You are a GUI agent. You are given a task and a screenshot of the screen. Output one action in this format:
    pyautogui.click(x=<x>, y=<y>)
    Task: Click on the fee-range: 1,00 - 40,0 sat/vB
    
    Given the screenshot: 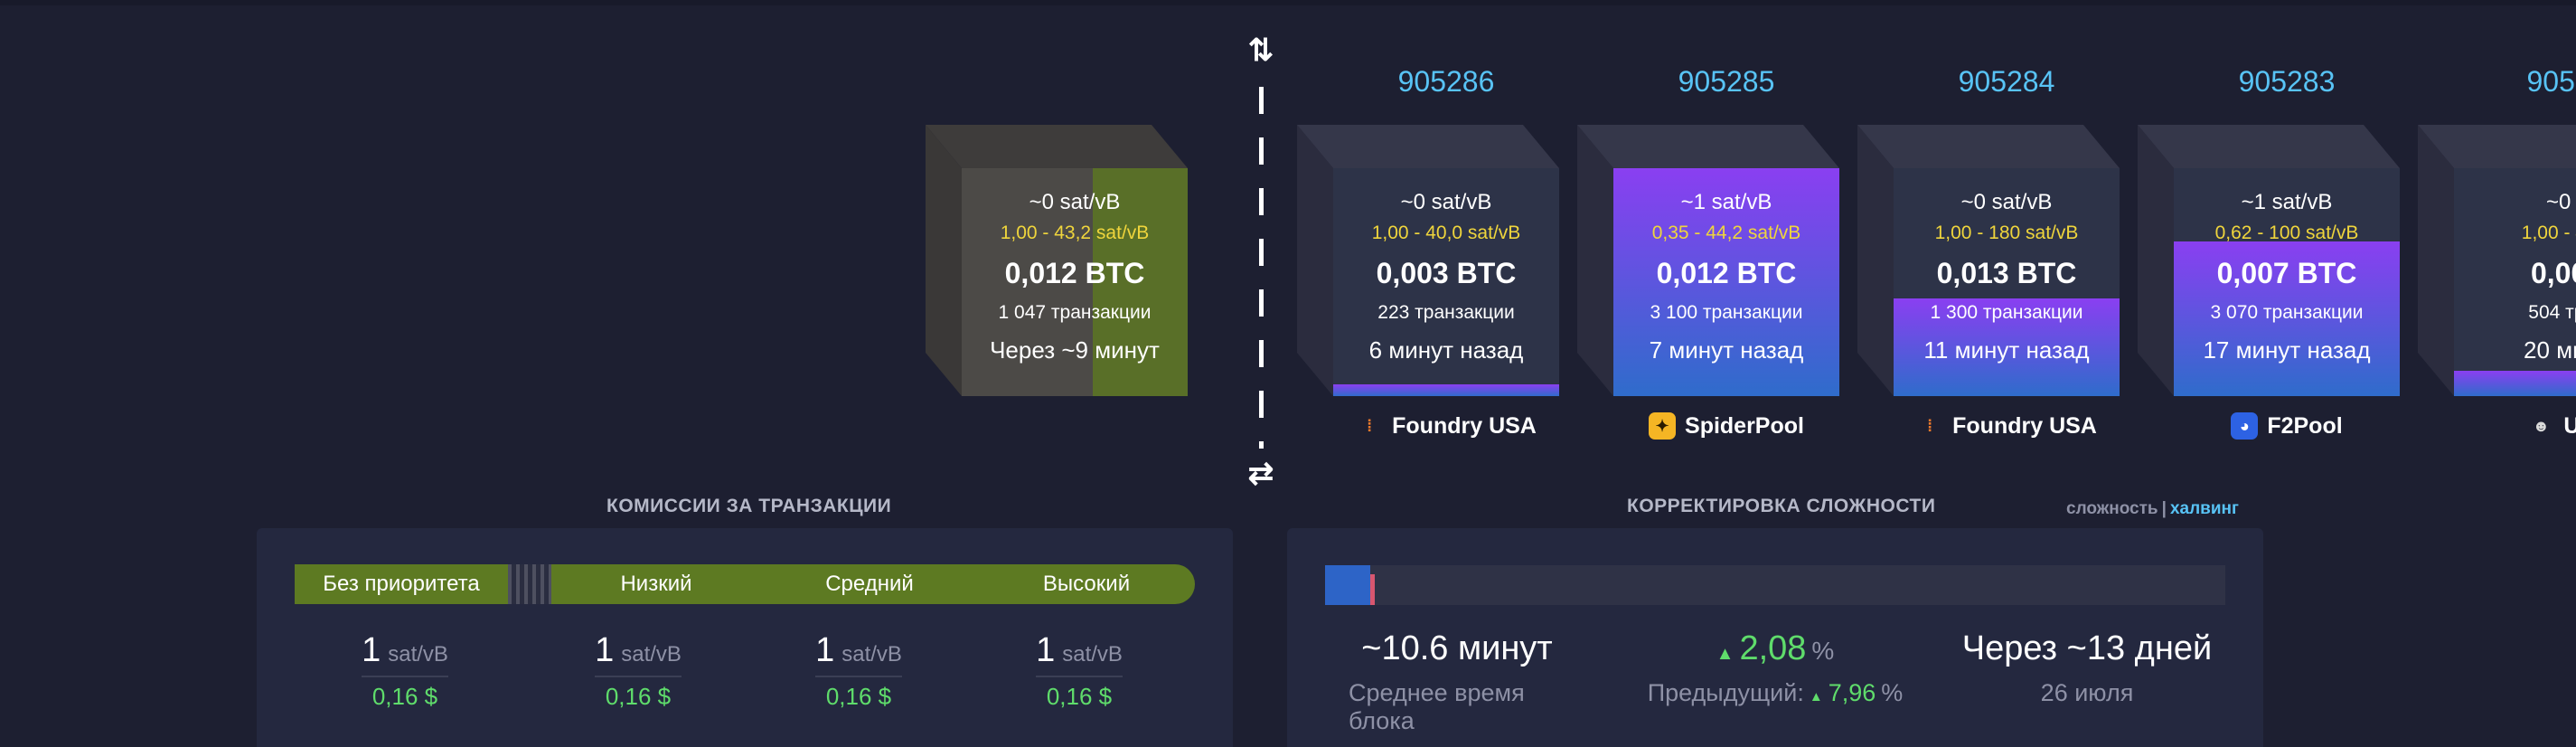 What is the action you would take?
    pyautogui.click(x=1446, y=232)
    